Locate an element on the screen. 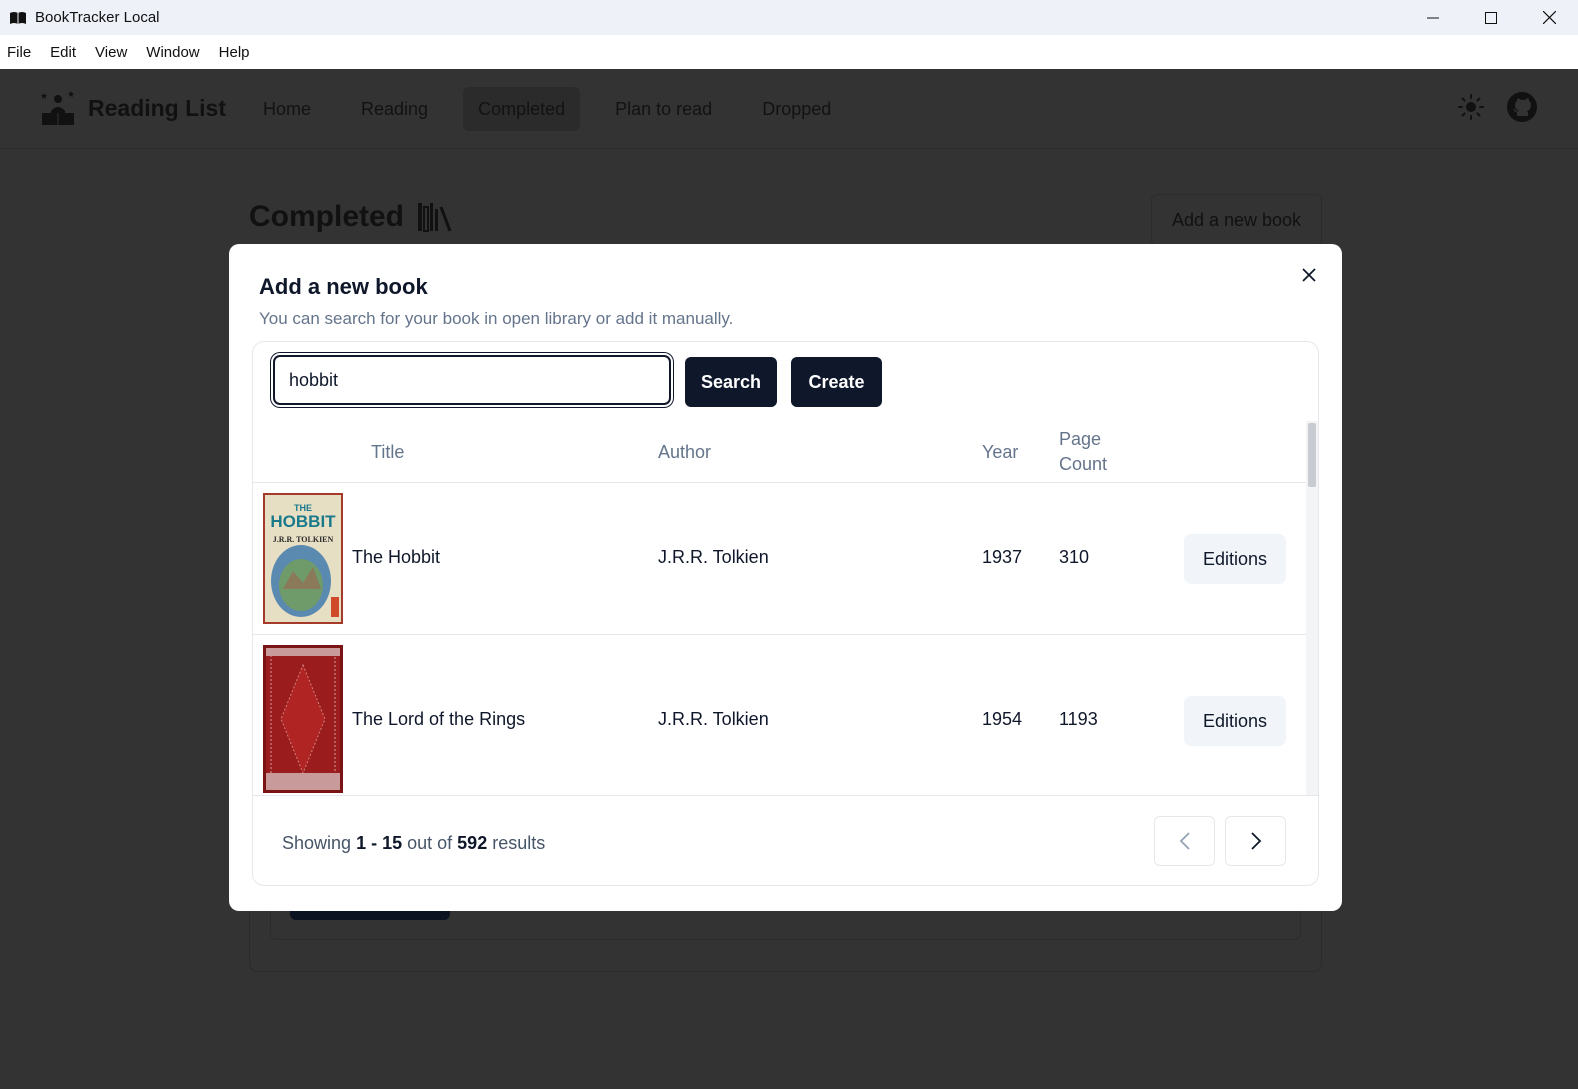 This screenshot has width=1578, height=1089. chevron-right-icon is located at coordinates (1255, 841).